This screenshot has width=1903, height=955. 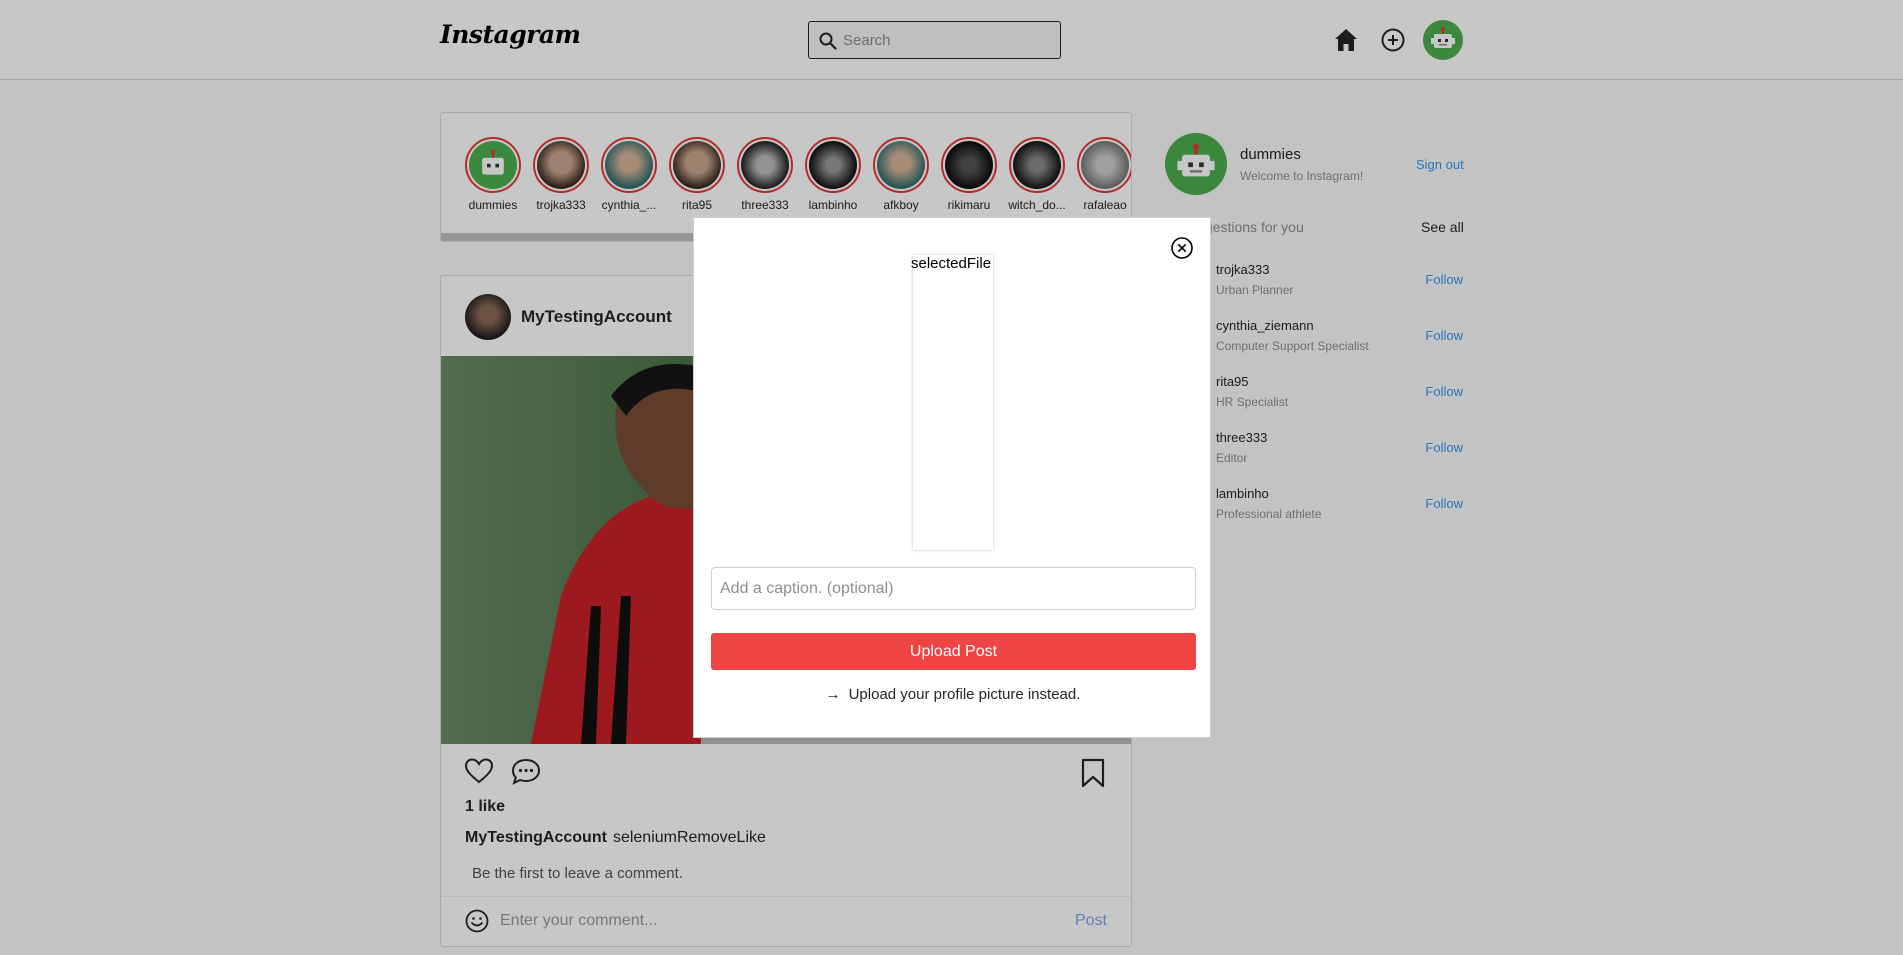 What do you see at coordinates (964, 694) in the screenshot?
I see `upload-profile-picture-label: Upload your profile picture instead.` at bounding box center [964, 694].